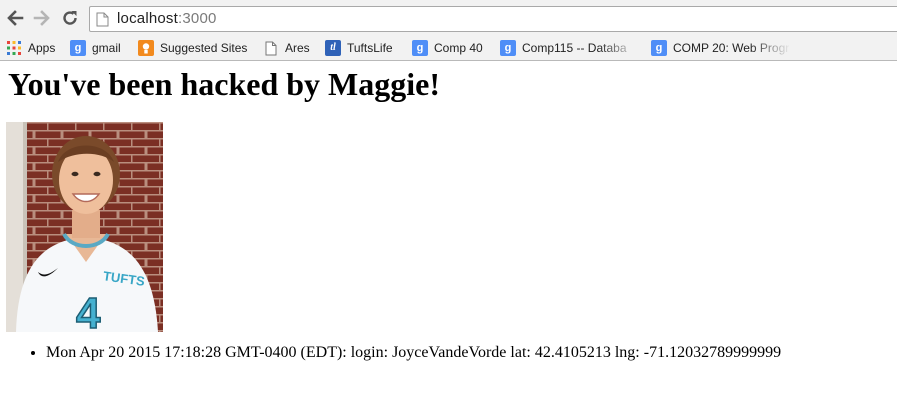 Image resolution: width=897 pixels, height=418 pixels. Describe the element at coordinates (333, 48) in the screenshot. I see `tuftslife-icon: tl` at that location.